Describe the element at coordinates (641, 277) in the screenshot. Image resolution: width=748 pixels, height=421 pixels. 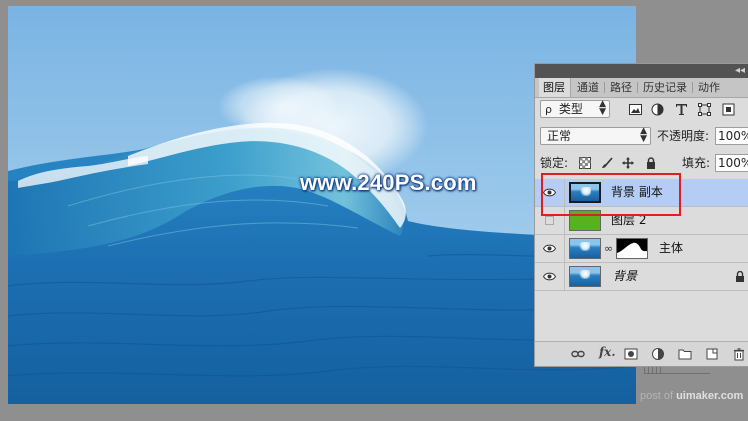
I see `layer-row-background: 背景` at that location.